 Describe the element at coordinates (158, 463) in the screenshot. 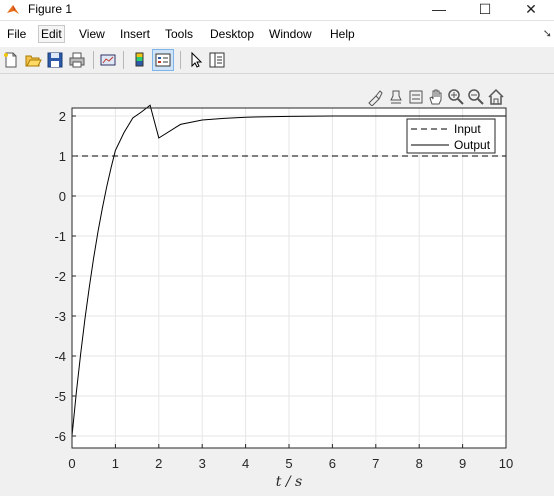

I see `x-tick-label: 2` at that location.